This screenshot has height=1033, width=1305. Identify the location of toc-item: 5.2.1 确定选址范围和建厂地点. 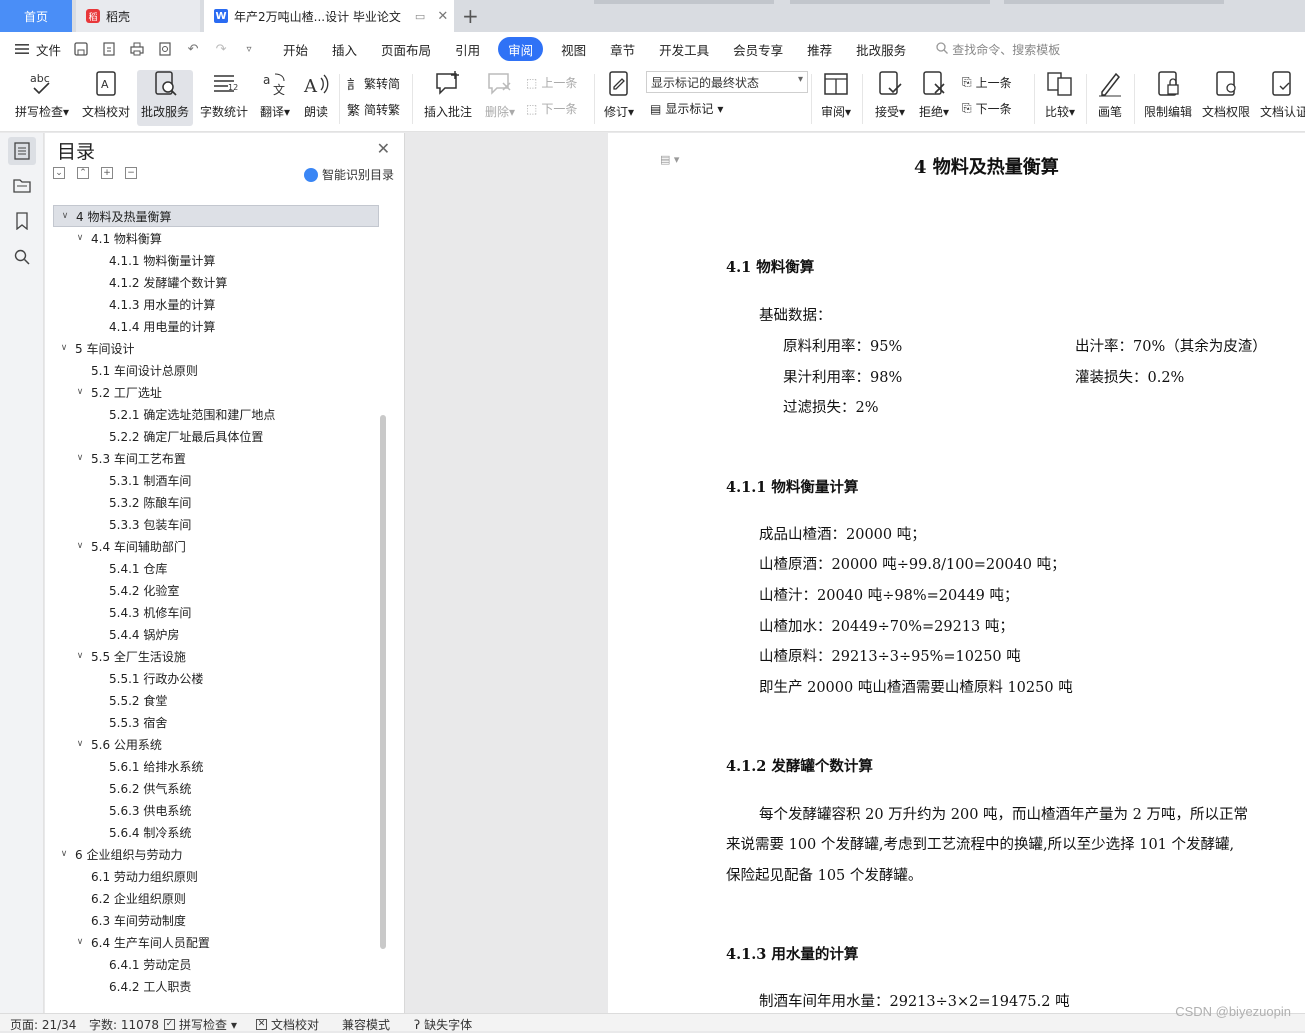
(216, 414).